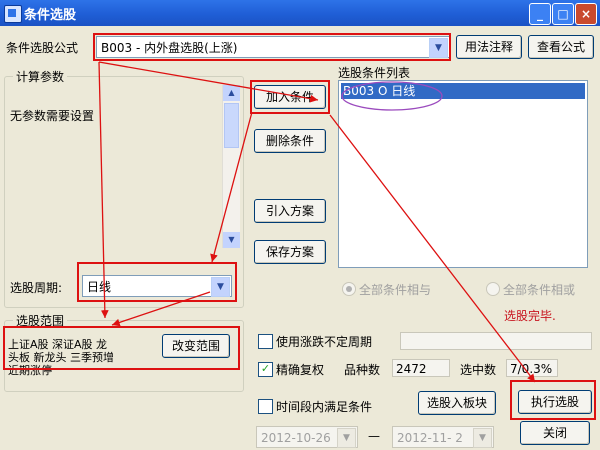 The height and width of the screenshot is (450, 600). Describe the element at coordinates (103, 190) in the screenshot. I see `arrow-formula-to-range` at that location.